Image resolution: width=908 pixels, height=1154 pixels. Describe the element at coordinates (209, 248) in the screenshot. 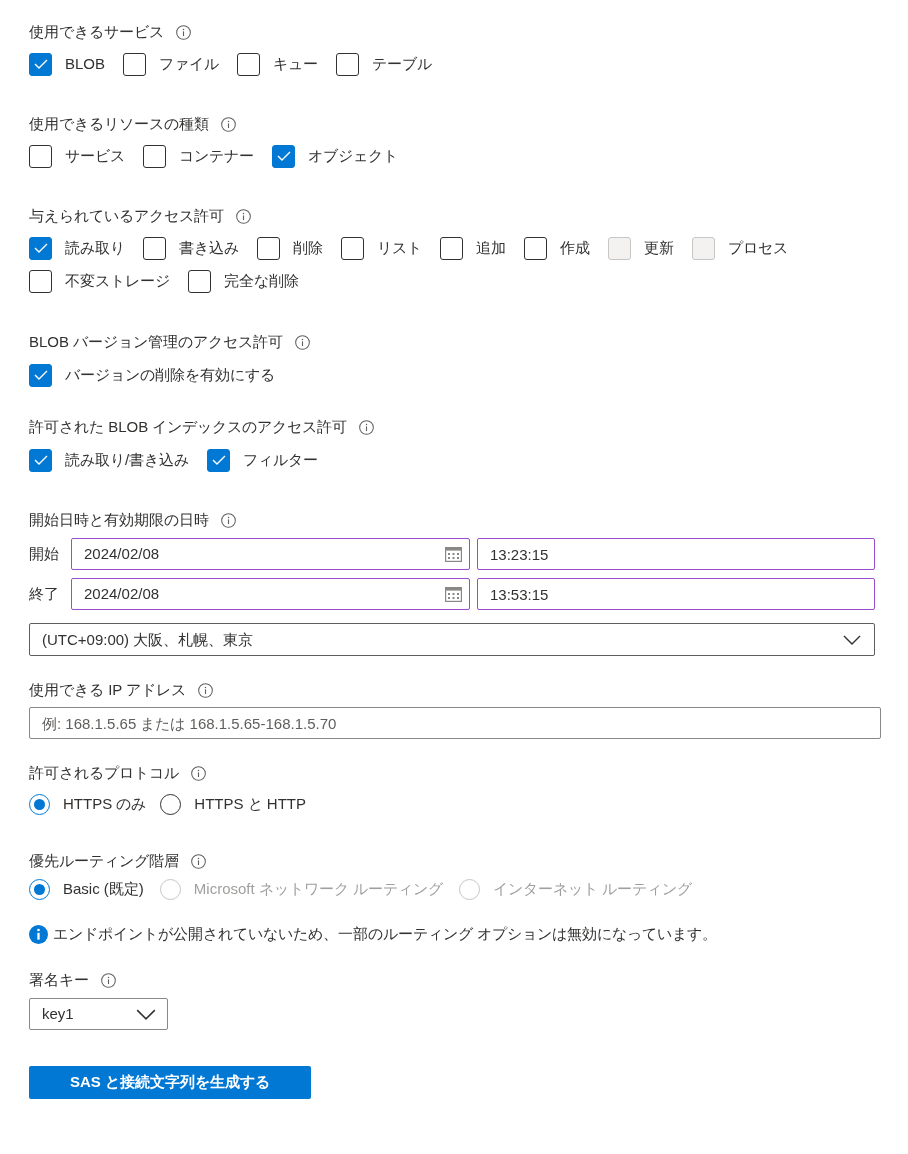

I see `checkbox-label: 書き込み` at that location.